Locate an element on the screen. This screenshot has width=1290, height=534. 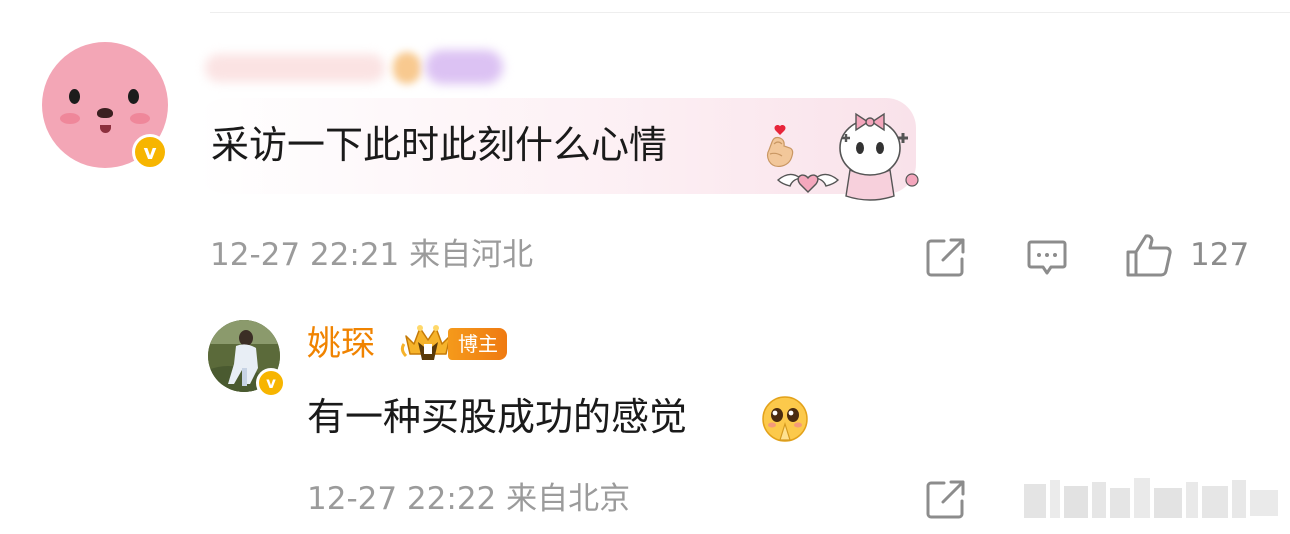
reply-meta: 12-27 22:22 来自北京 is located at coordinates (468, 499).